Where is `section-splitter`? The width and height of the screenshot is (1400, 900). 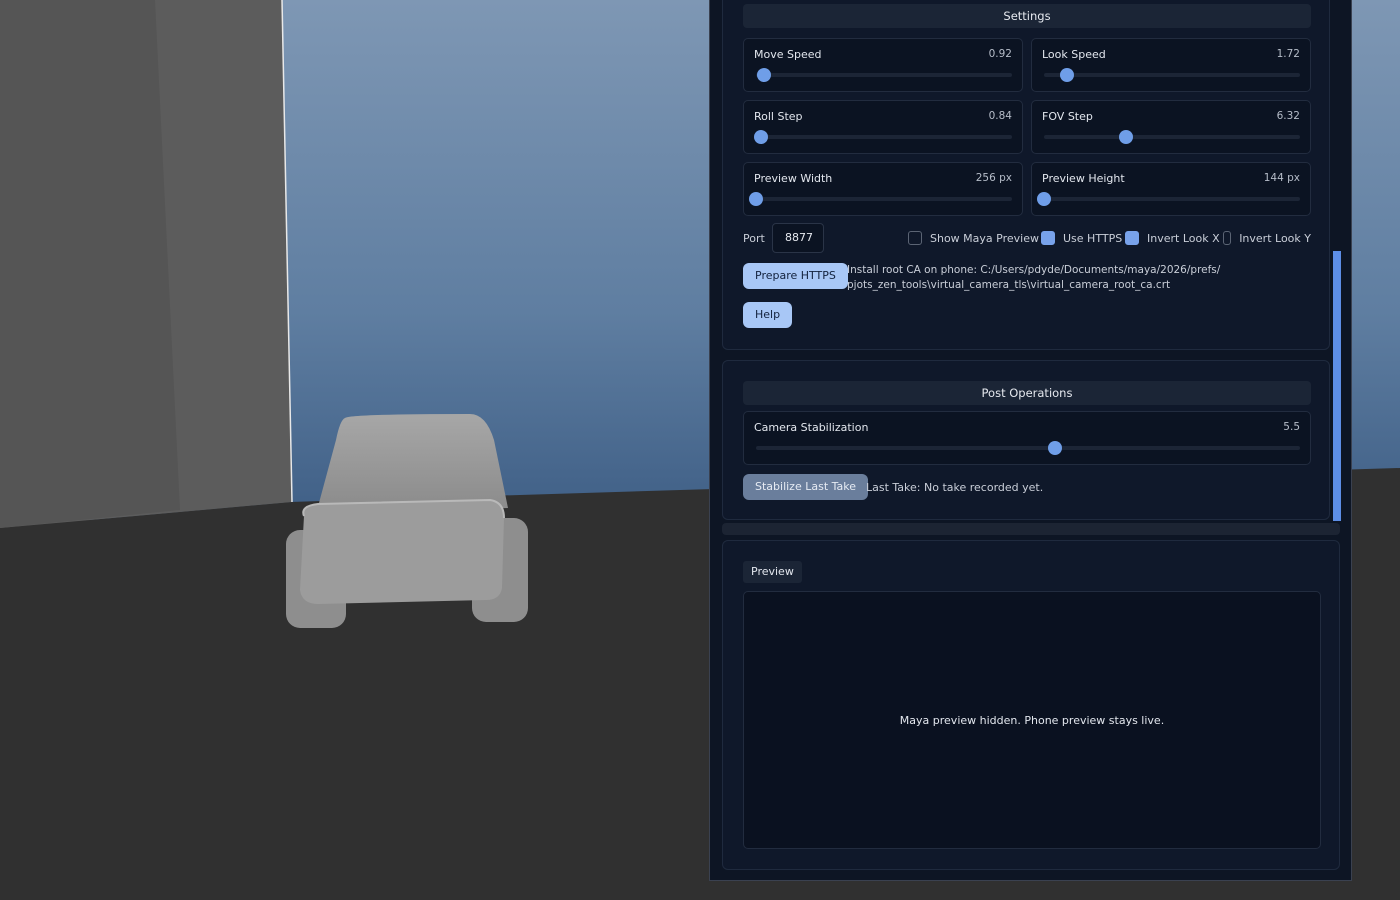 section-splitter is located at coordinates (1031, 529).